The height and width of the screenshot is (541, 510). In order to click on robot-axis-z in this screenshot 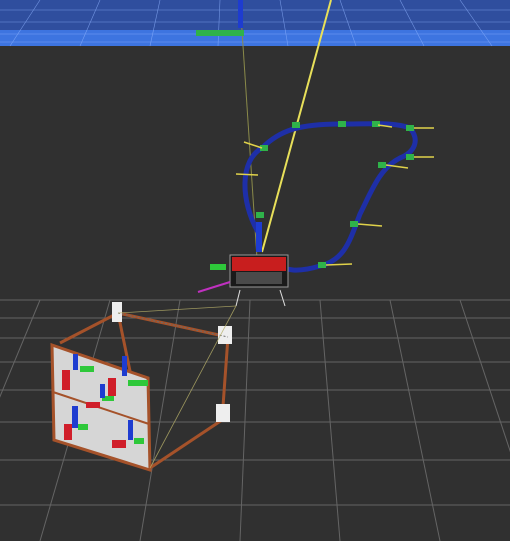, I will do `click(259, 237)`.